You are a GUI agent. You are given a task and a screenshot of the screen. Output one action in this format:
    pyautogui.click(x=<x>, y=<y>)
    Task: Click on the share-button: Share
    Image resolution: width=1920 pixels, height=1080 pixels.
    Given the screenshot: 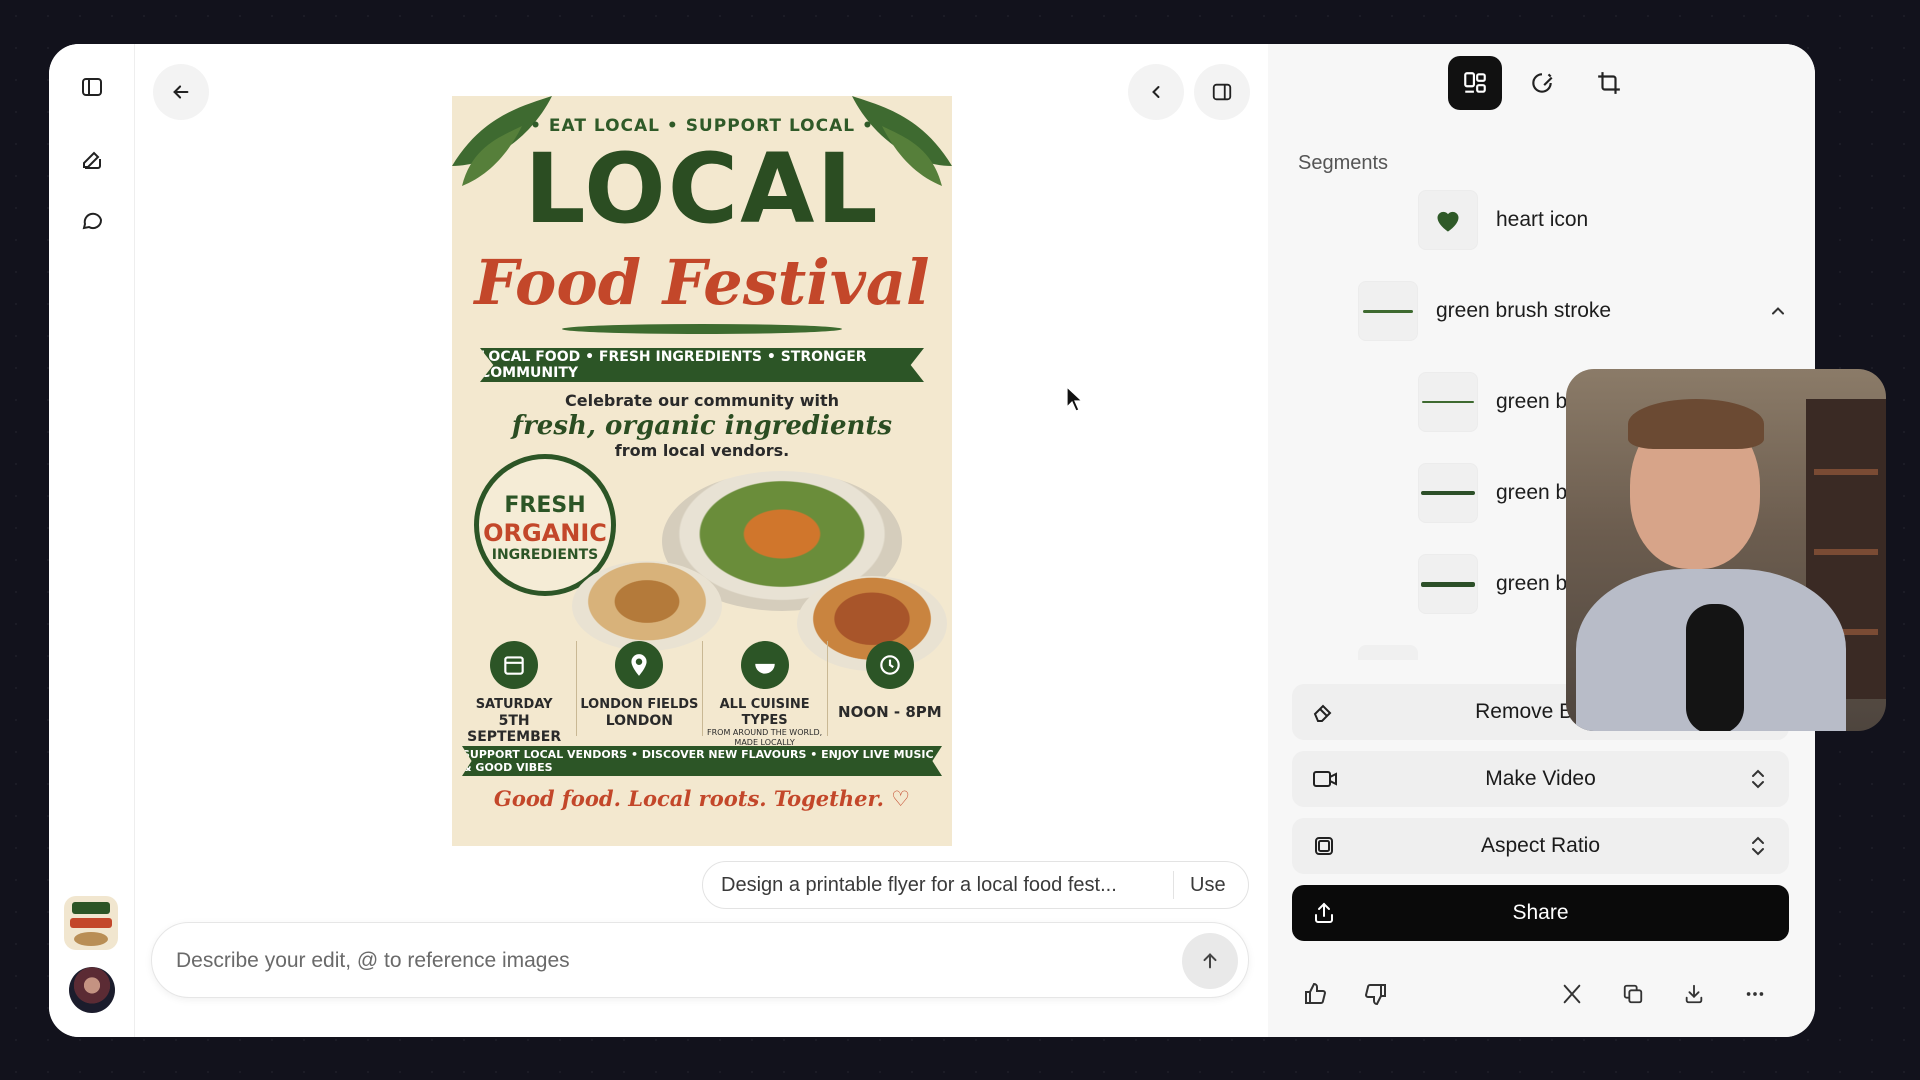 What is the action you would take?
    pyautogui.click(x=1540, y=913)
    